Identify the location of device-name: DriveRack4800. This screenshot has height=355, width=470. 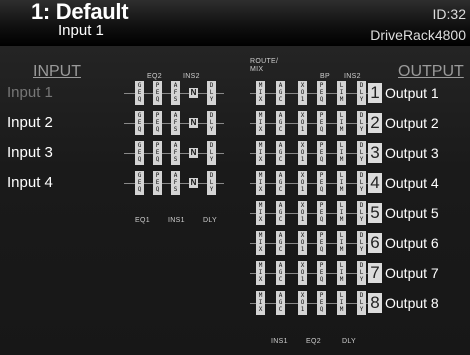
(418, 35).